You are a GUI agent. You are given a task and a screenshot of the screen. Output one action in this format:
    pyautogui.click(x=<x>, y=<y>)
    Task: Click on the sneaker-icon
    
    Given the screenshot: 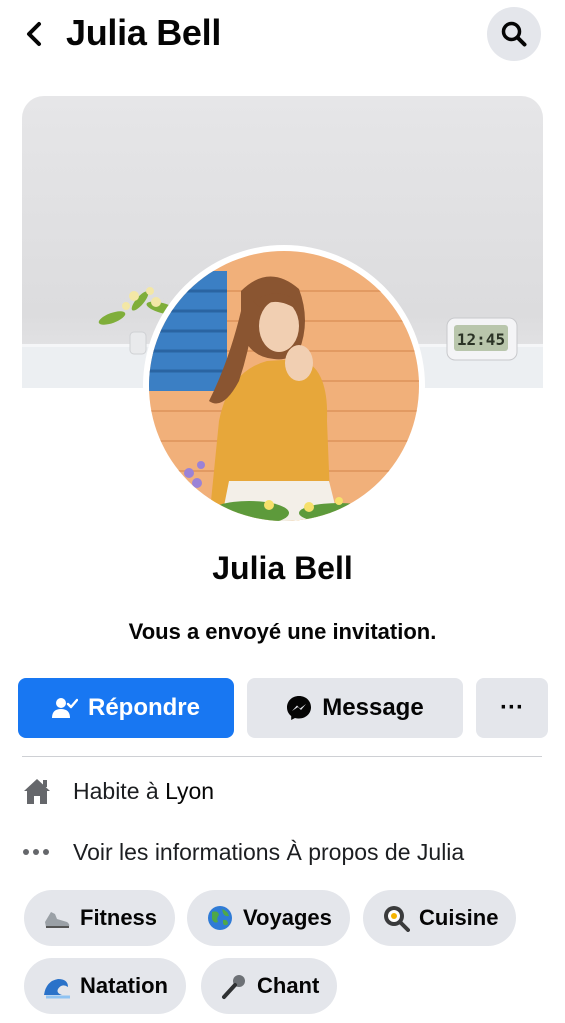 What is the action you would take?
    pyautogui.click(x=57, y=918)
    